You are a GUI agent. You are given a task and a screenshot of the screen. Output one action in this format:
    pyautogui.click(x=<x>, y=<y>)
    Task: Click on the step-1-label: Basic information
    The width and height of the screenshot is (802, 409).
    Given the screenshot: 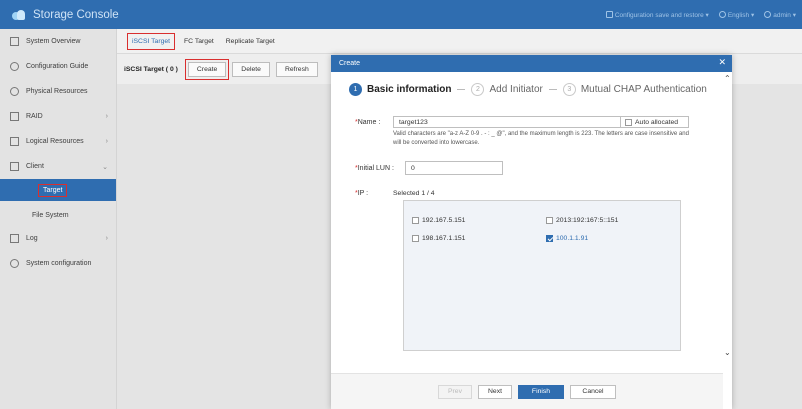 What is the action you would take?
    pyautogui.click(x=409, y=89)
    